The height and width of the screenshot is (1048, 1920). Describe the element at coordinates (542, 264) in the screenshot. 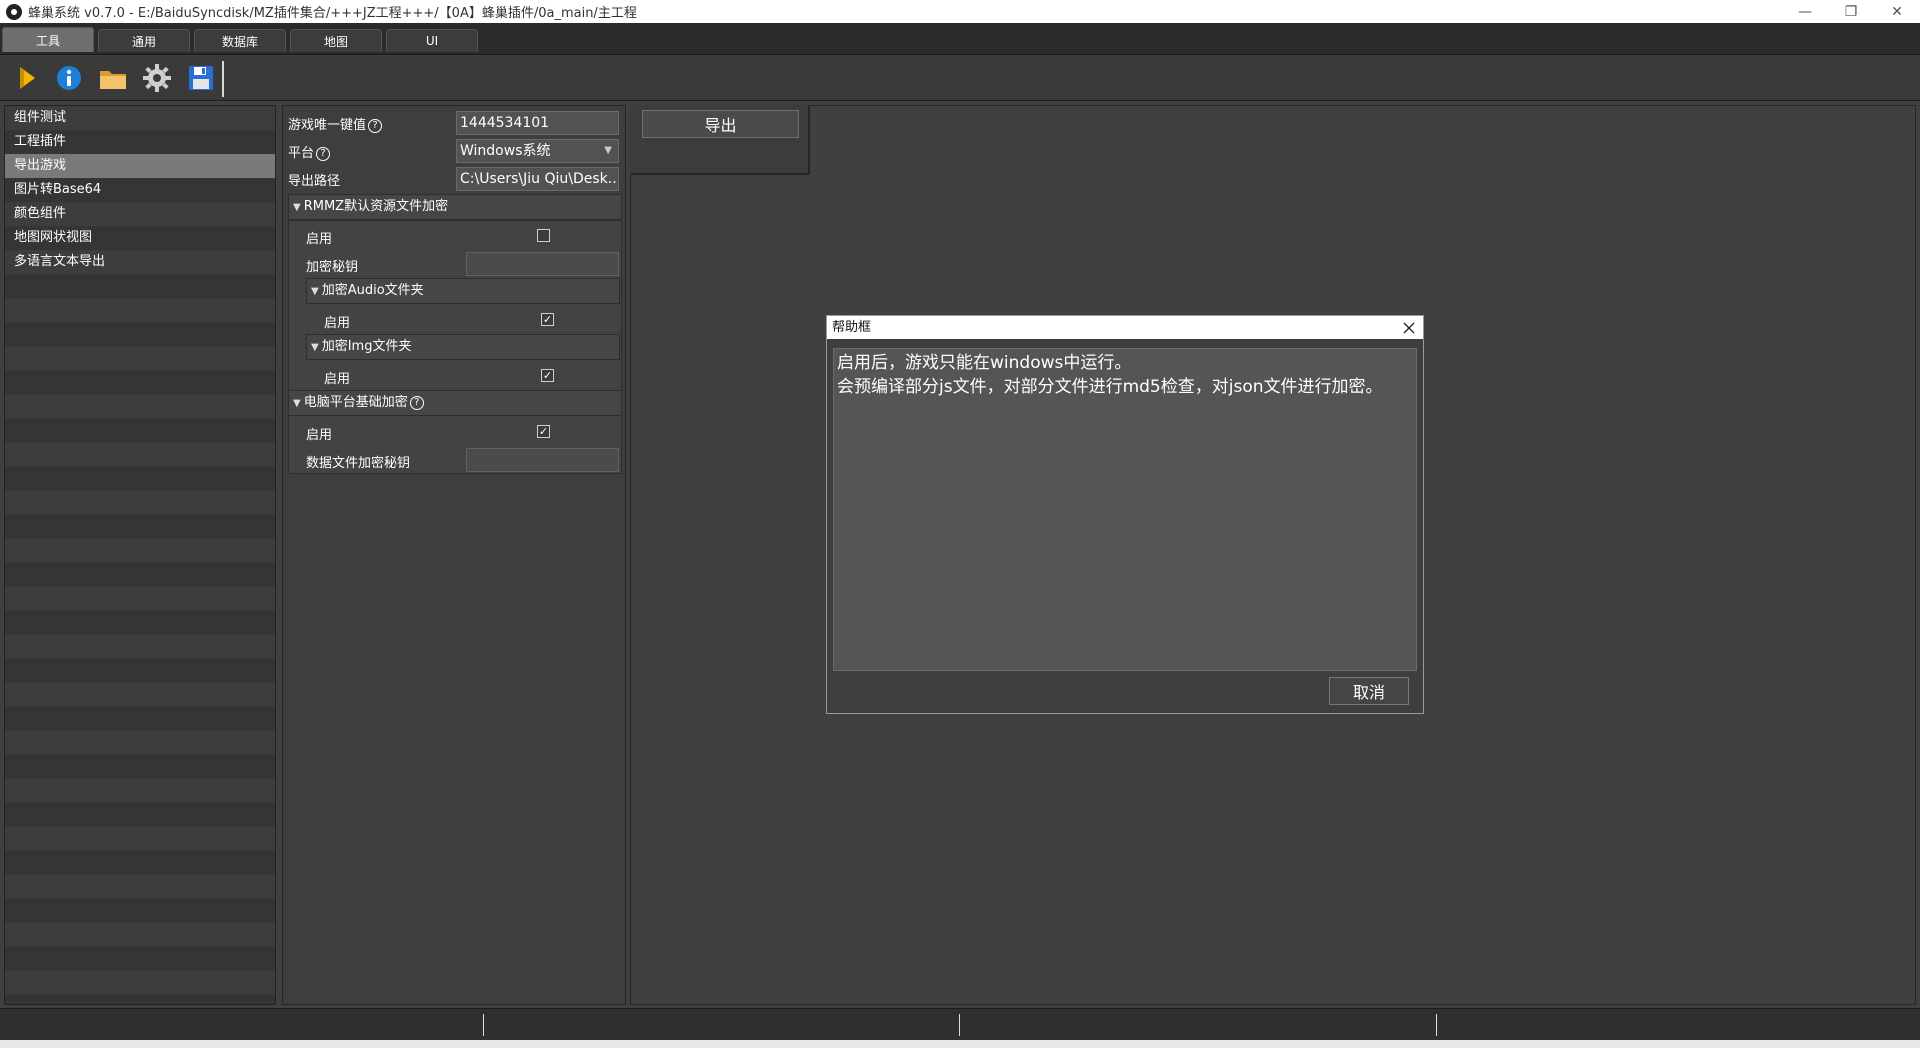

I see `encrypt-key-field` at that location.